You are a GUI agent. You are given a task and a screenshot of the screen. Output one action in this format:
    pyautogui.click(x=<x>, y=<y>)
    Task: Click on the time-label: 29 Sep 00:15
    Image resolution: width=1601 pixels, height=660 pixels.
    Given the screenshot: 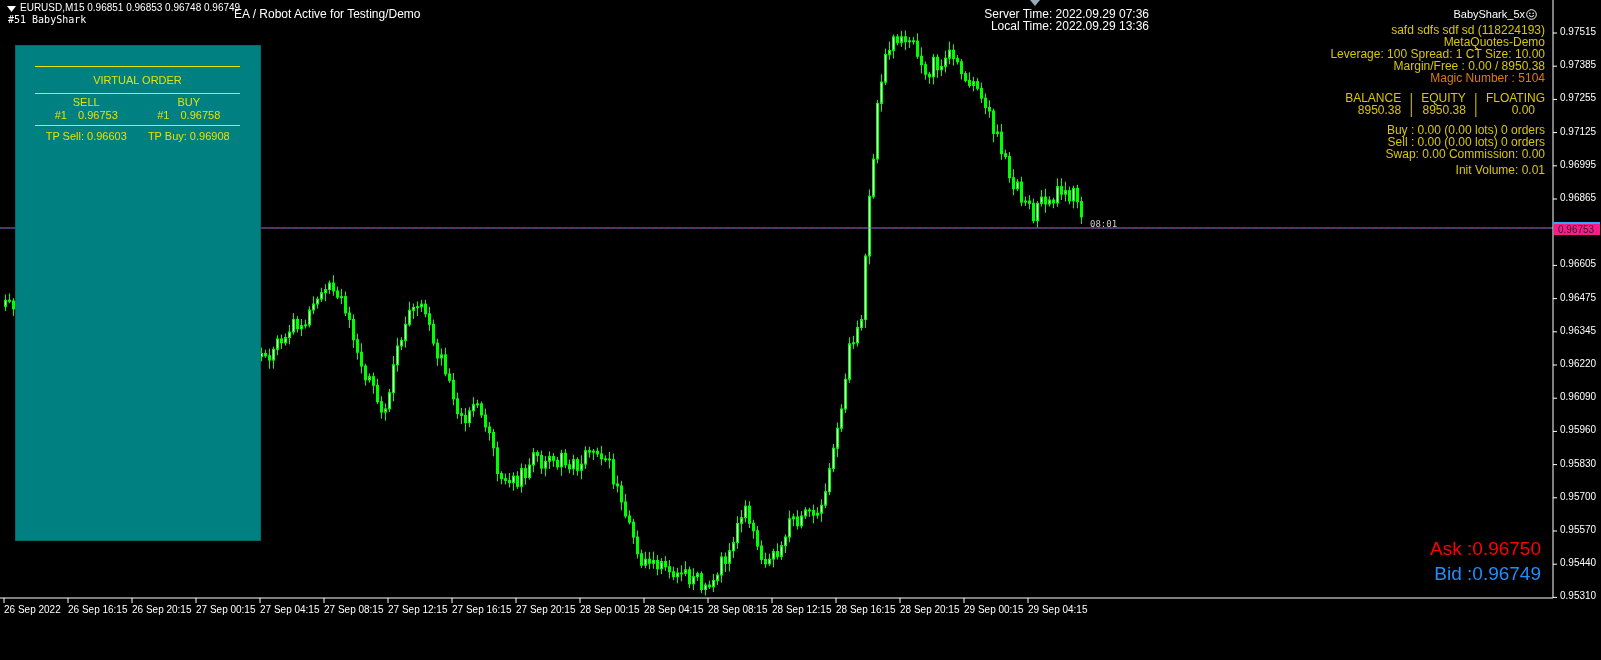 What is the action you would take?
    pyautogui.click(x=994, y=609)
    